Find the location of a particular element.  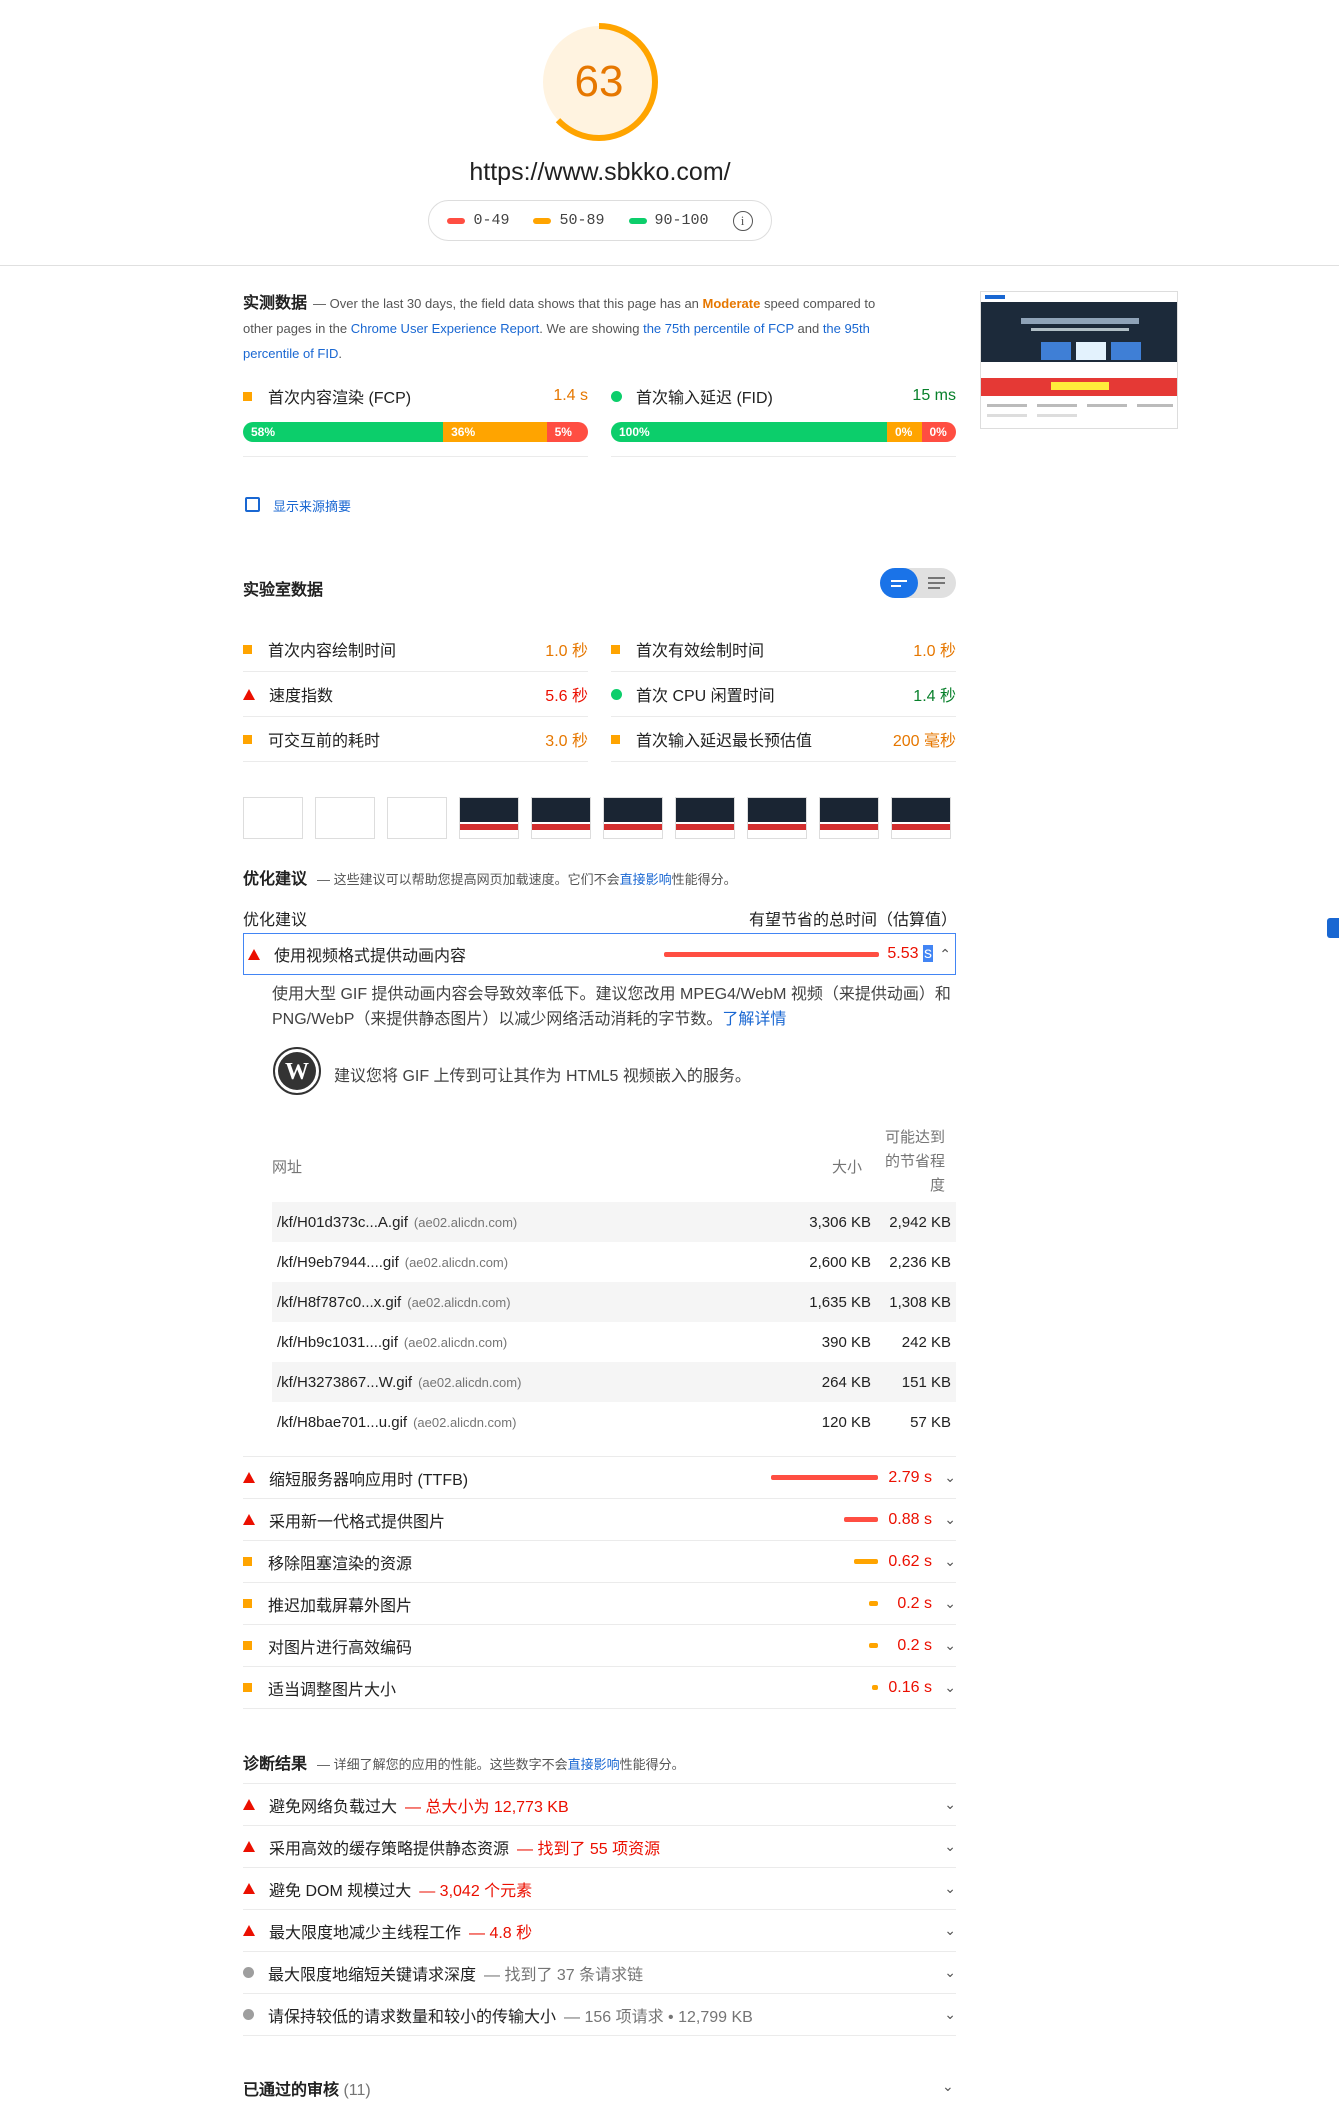

page-screenshot-thumbnail is located at coordinates (1079, 360).